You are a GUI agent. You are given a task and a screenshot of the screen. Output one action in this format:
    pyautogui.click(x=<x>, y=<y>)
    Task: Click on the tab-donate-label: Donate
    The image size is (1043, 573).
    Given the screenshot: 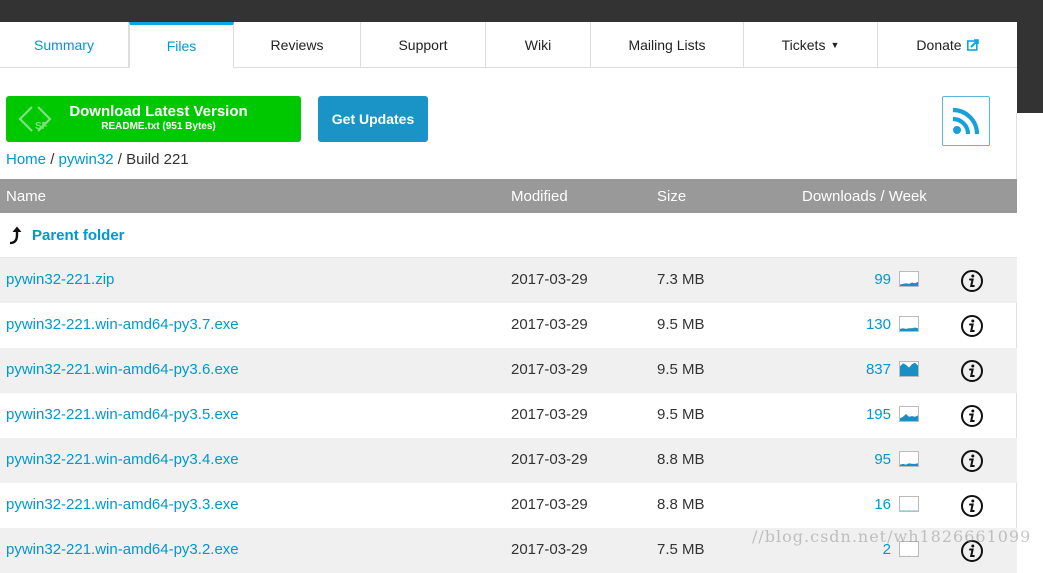 What is the action you would take?
    pyautogui.click(x=938, y=45)
    